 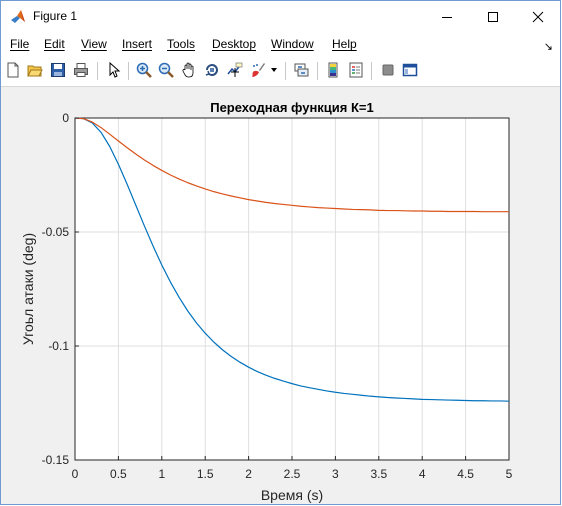 I want to click on rotate-3d-icon, so click(x=211, y=70).